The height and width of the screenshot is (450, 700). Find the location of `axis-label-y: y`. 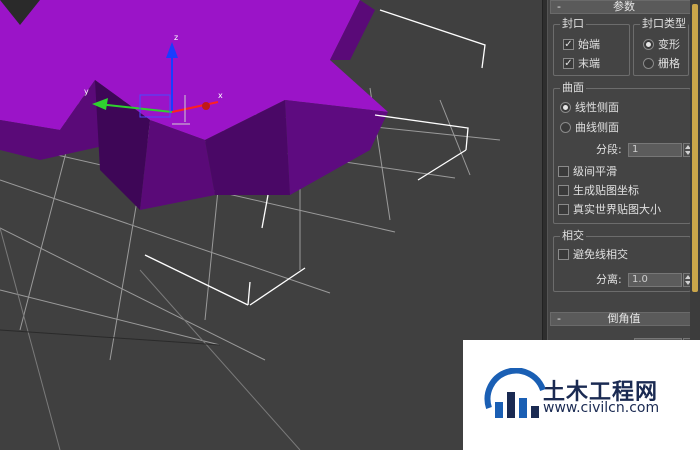

axis-label-y: y is located at coordinates (86, 91).